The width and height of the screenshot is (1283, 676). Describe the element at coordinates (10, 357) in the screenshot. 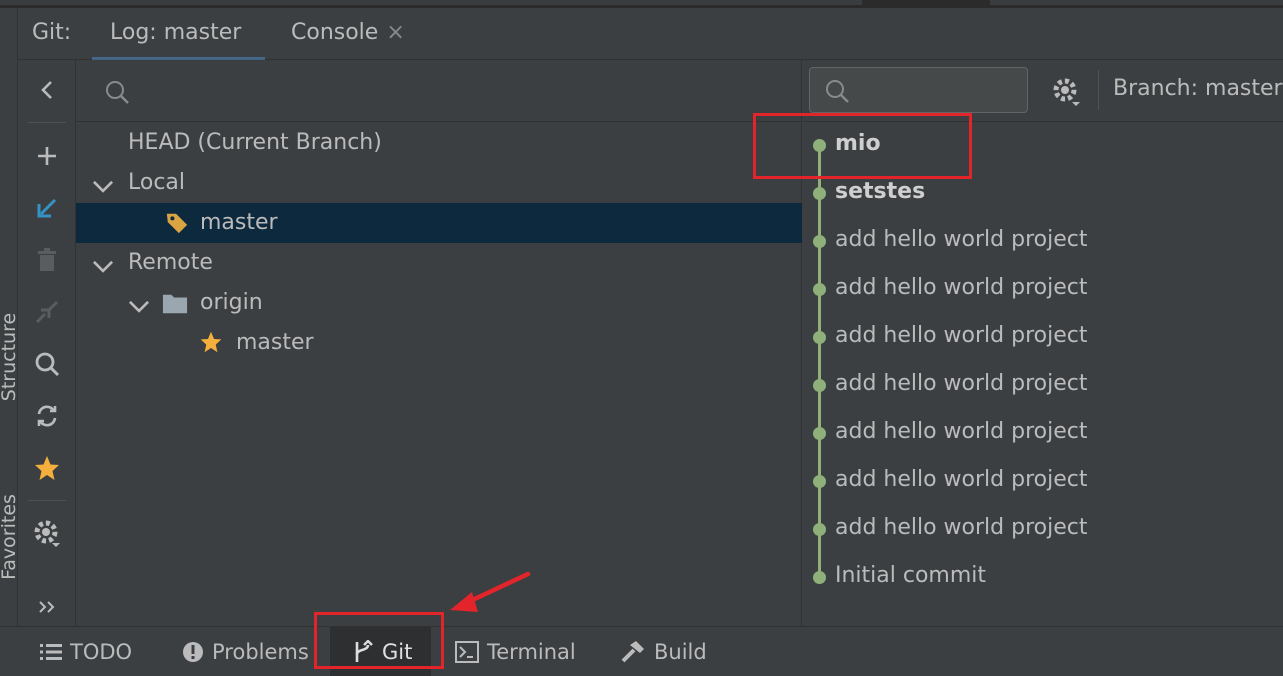

I see `structure-tool-label: Structure` at that location.